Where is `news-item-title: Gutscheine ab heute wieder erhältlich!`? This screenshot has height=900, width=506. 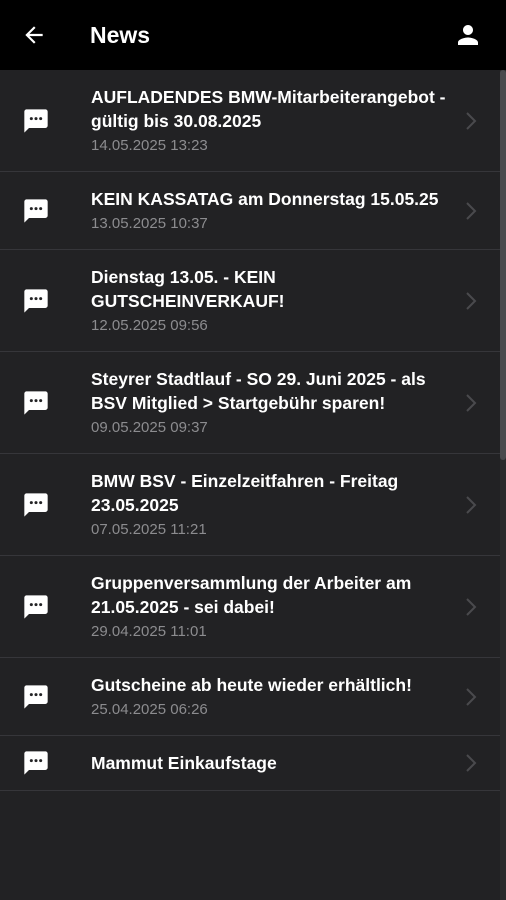
news-item-title: Gutscheine ab heute wieder erhältlich! is located at coordinates (251, 685).